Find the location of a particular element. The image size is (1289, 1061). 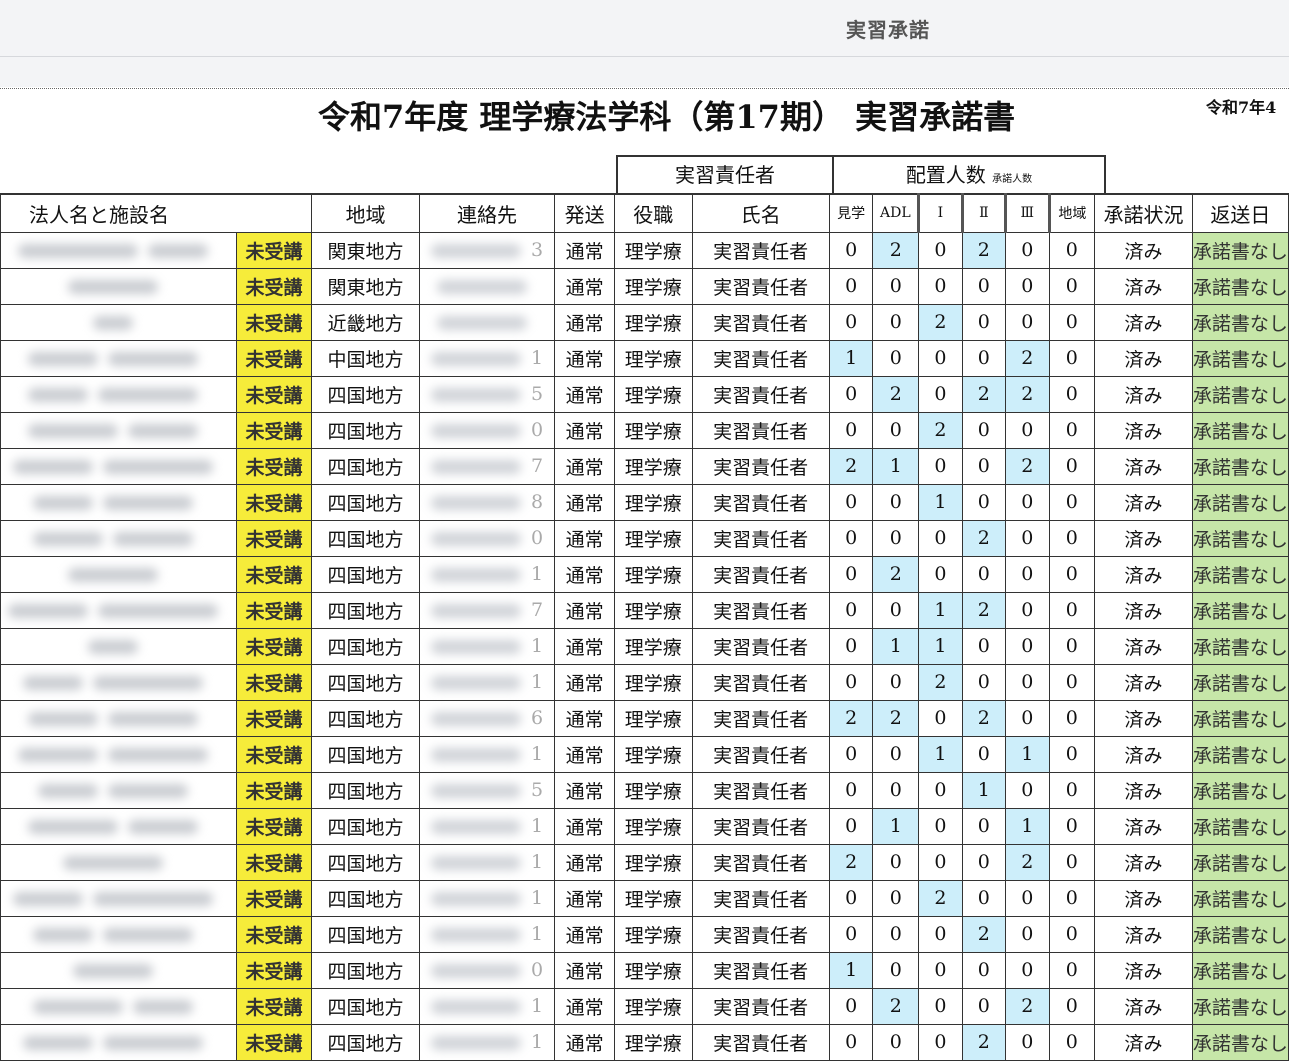

col-region: 地域 is located at coordinates (365, 213).